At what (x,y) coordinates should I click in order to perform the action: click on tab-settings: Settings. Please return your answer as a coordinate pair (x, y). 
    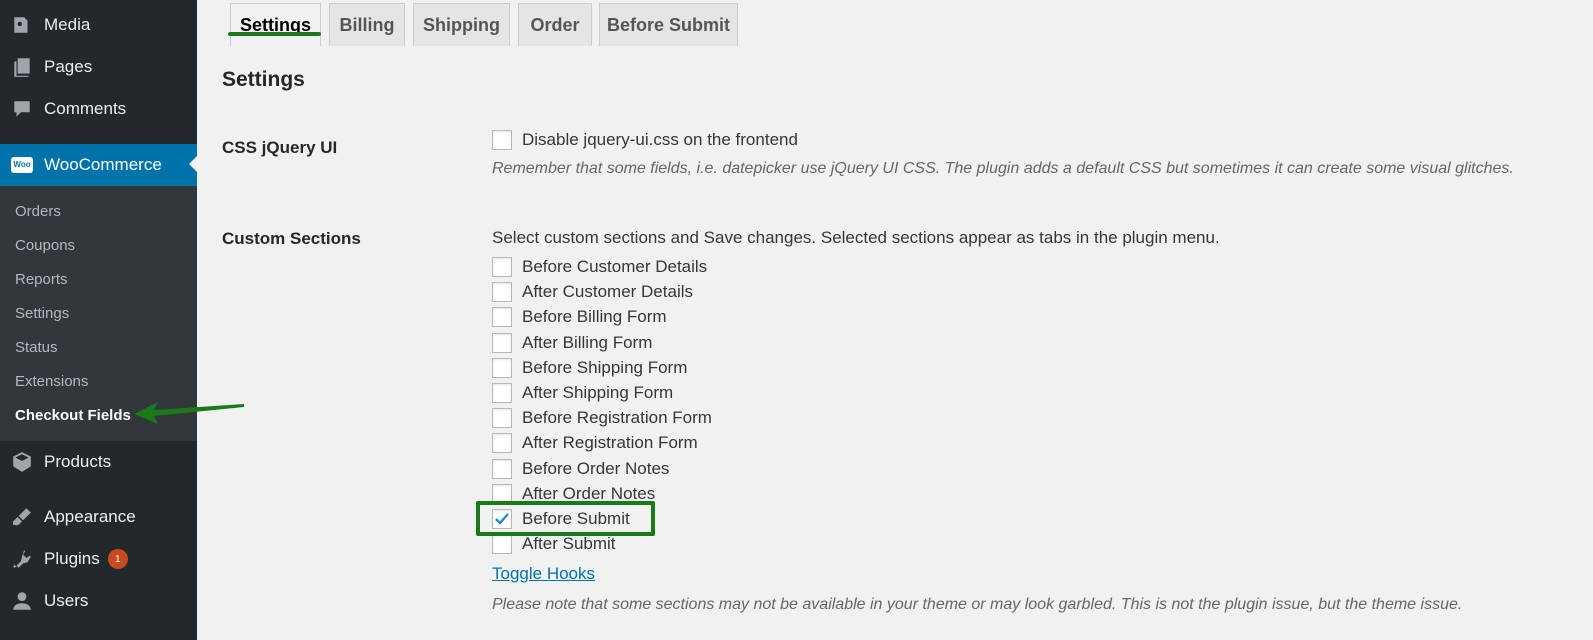
    Looking at the image, I should click on (275, 24).